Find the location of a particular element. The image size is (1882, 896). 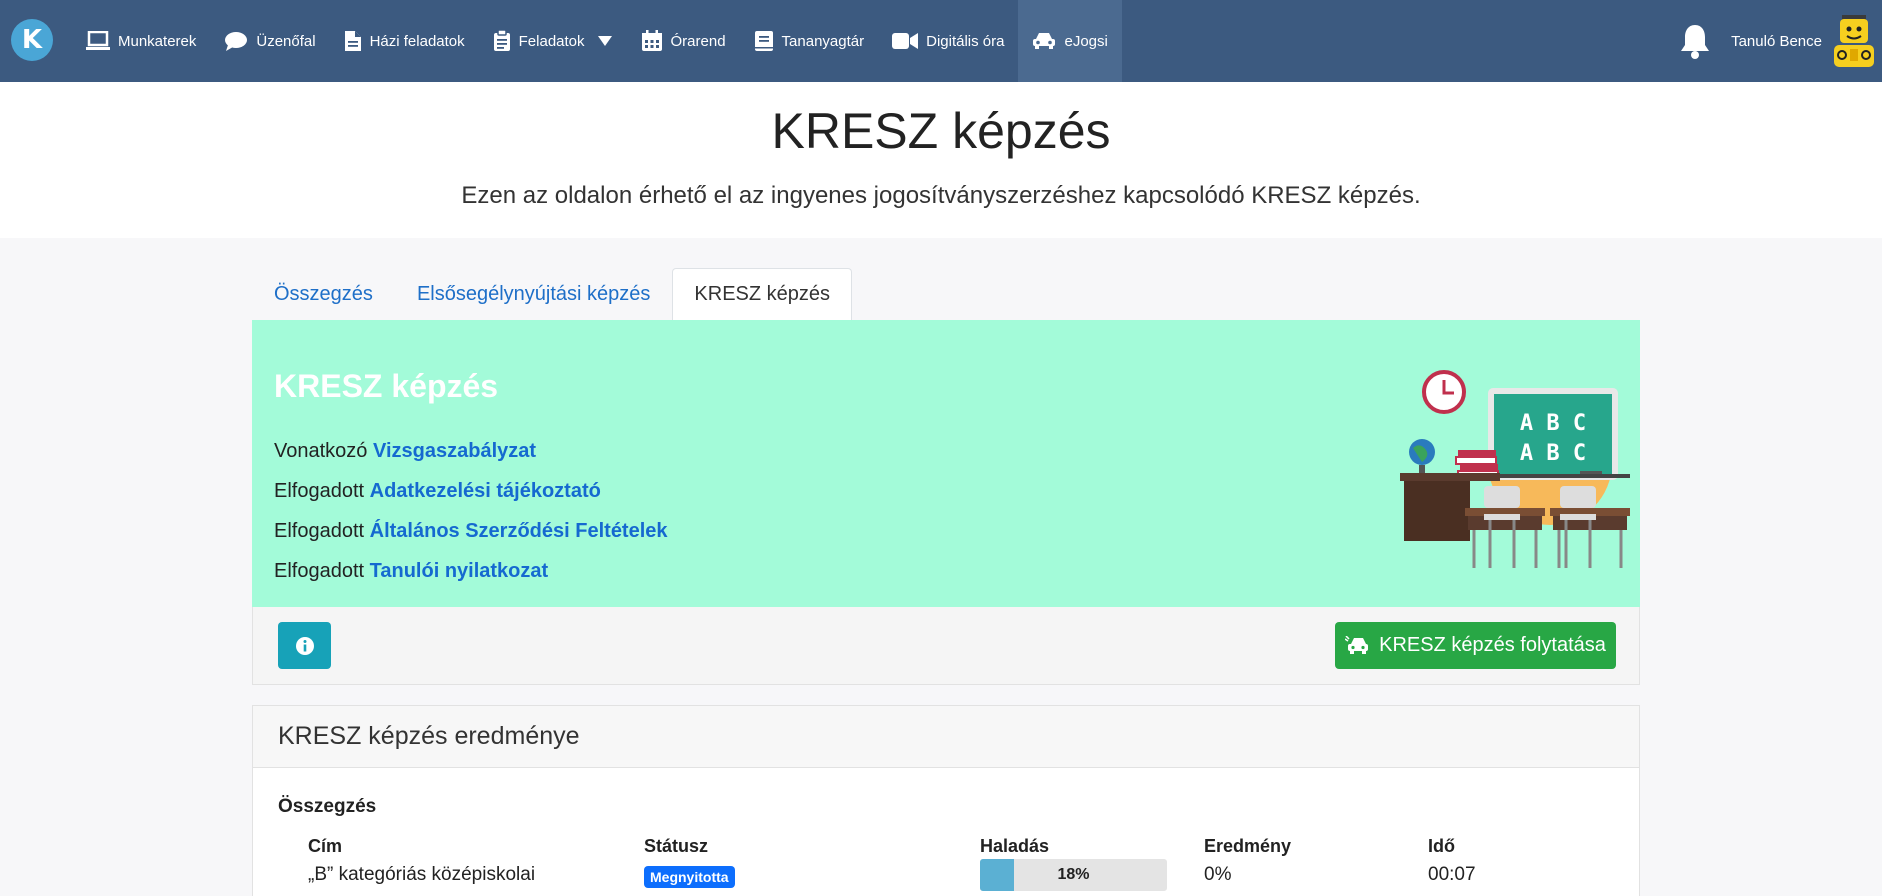

col-header-ido: Idő is located at coordinates (1441, 846).